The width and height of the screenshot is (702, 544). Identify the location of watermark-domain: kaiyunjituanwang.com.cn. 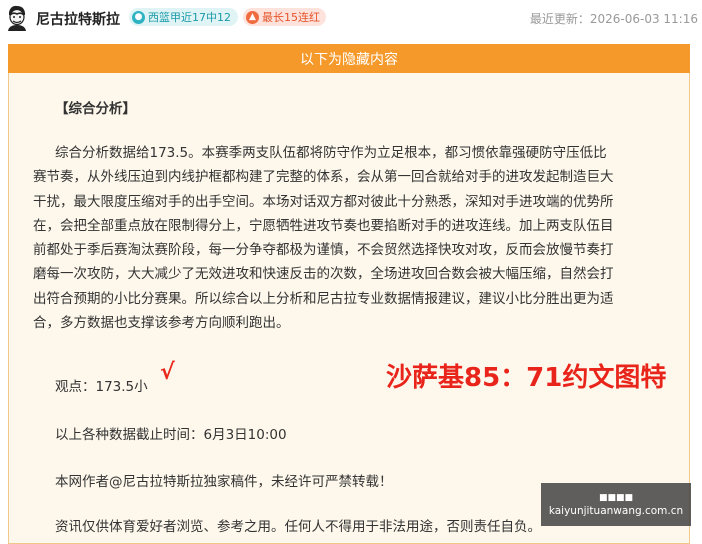
(616, 510).